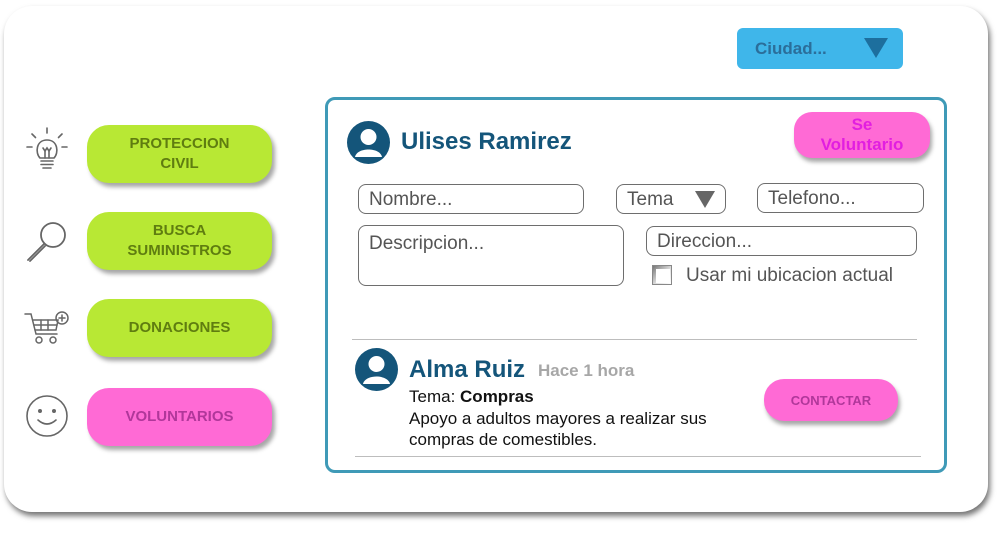 This screenshot has height=534, width=1000. What do you see at coordinates (46, 327) in the screenshot?
I see `cart-add-icon` at bounding box center [46, 327].